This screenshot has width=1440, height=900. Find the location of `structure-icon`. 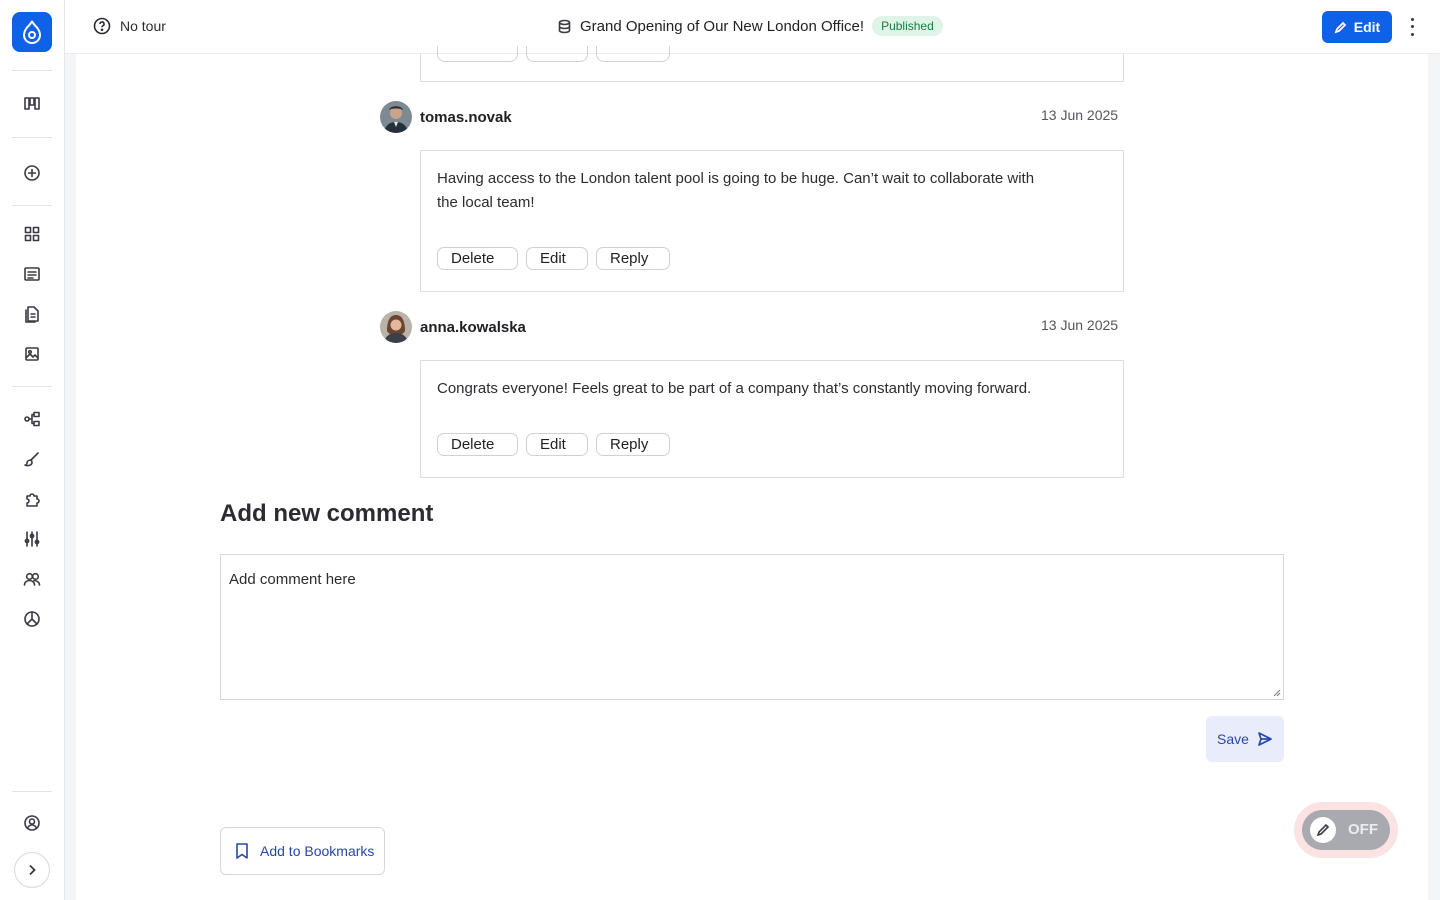

structure-icon is located at coordinates (32, 419).